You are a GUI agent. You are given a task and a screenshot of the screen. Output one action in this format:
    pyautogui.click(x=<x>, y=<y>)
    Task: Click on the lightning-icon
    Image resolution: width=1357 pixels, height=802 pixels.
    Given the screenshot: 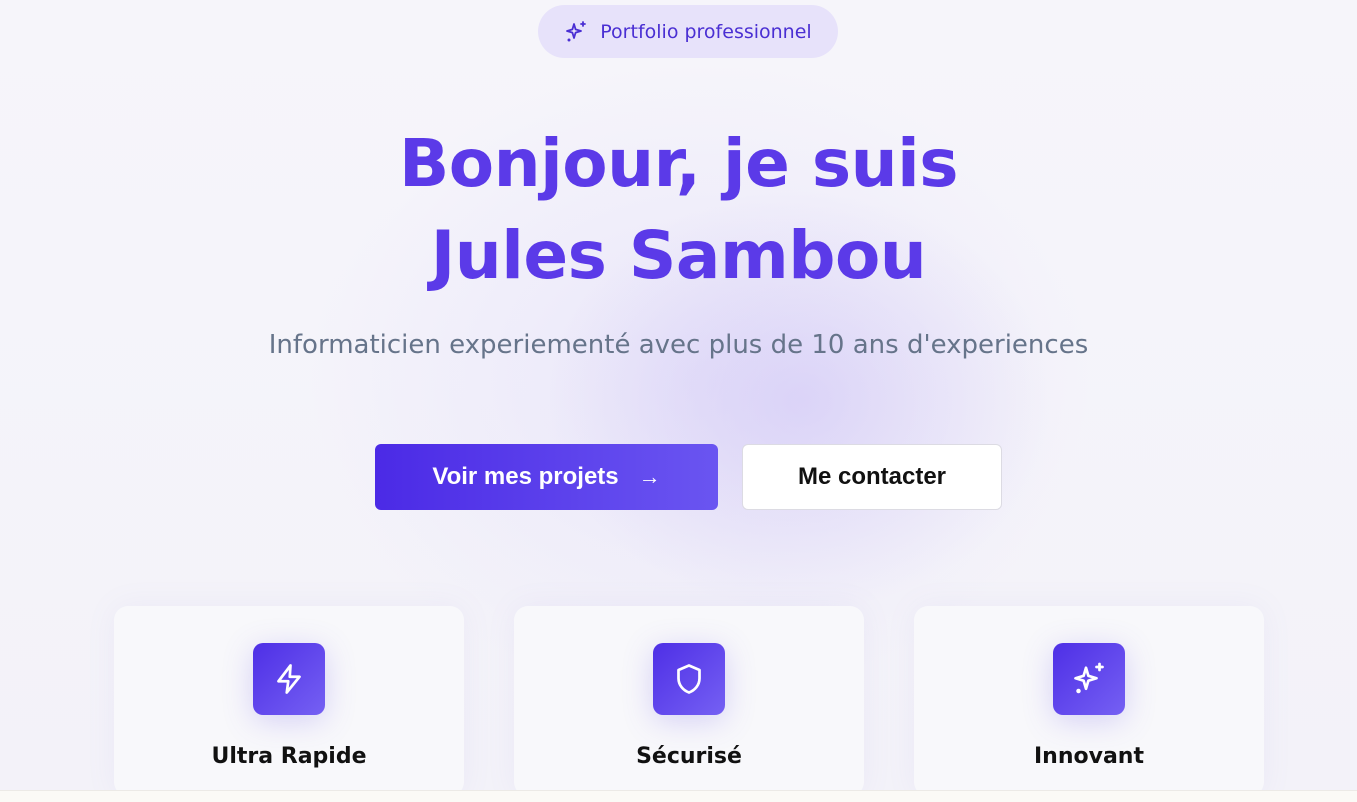 What is the action you would take?
    pyautogui.click(x=289, y=679)
    